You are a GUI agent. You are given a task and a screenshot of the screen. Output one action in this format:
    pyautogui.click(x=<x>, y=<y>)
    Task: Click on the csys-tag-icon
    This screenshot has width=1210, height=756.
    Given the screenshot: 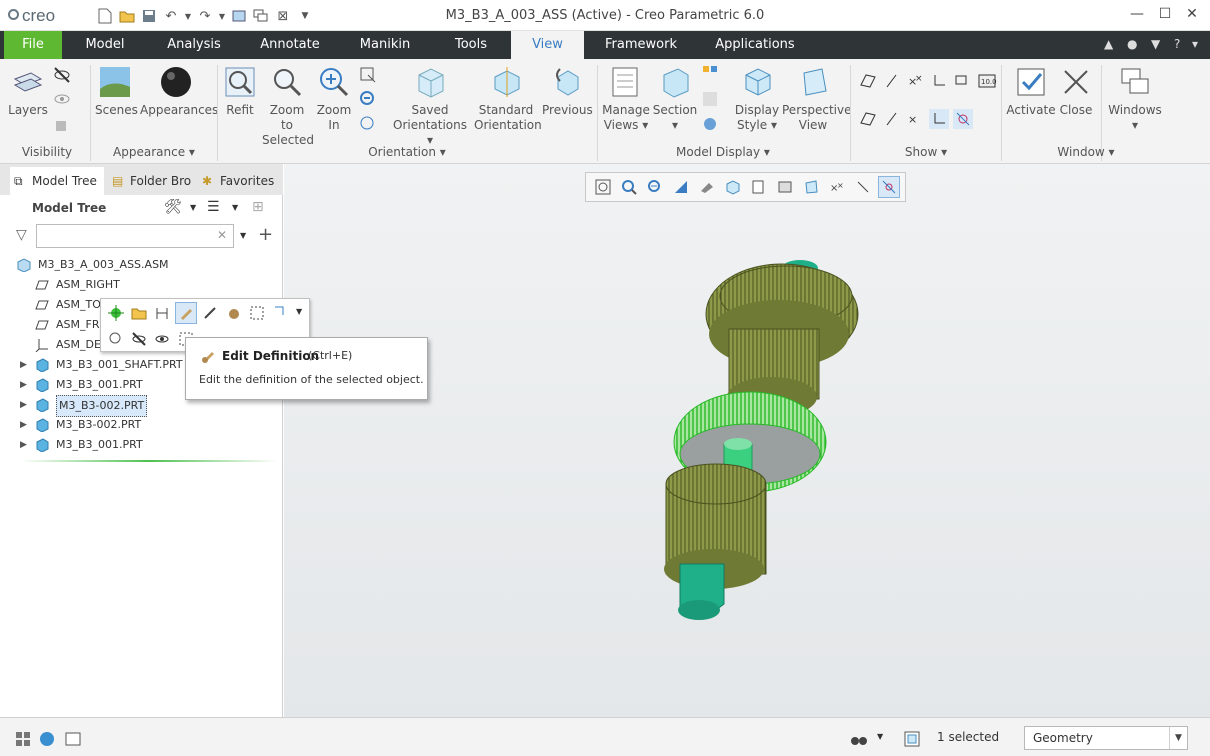 What is the action you would take?
    pyautogui.click(x=939, y=119)
    